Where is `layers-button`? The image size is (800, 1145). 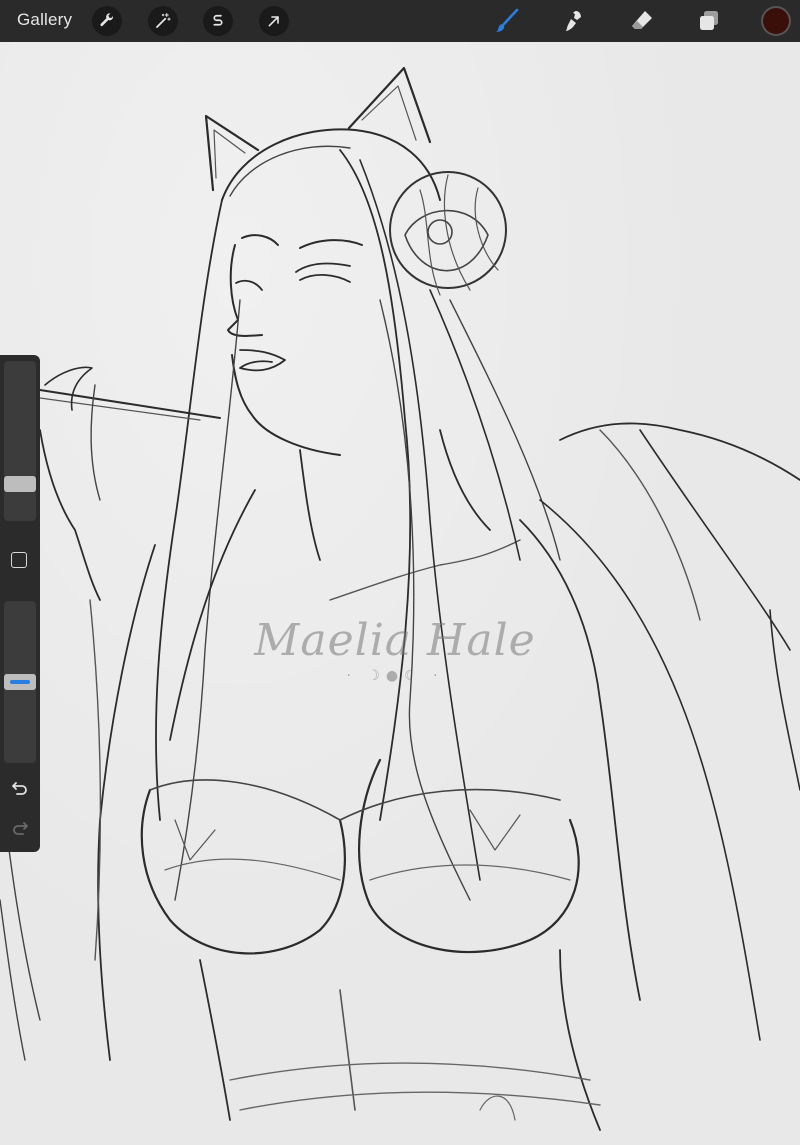 layers-button is located at coordinates (709, 21).